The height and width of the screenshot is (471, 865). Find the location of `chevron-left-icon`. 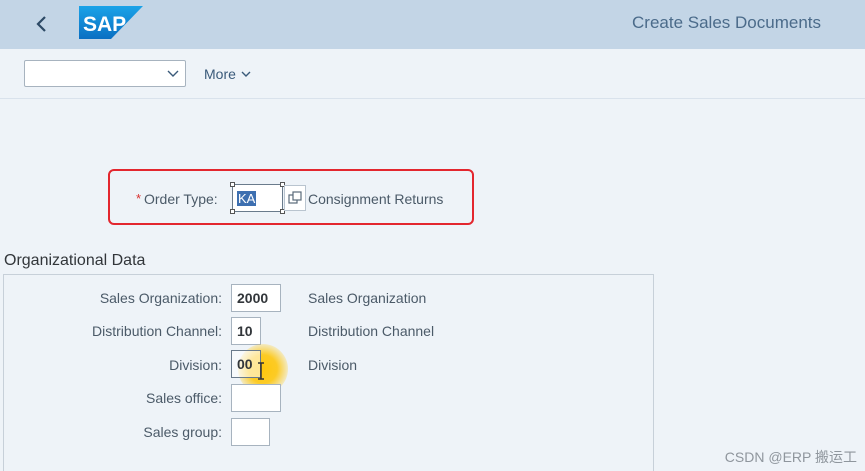

chevron-left-icon is located at coordinates (41, 24).